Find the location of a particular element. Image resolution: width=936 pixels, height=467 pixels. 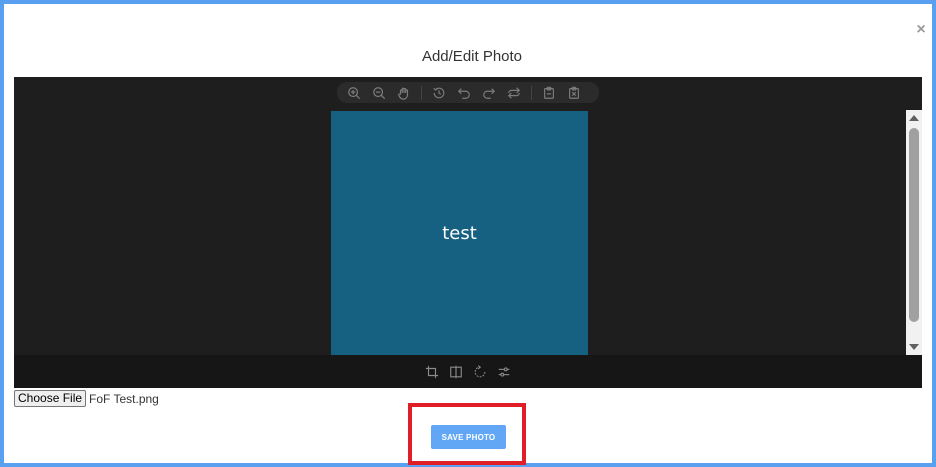

delete-icon is located at coordinates (574, 93).